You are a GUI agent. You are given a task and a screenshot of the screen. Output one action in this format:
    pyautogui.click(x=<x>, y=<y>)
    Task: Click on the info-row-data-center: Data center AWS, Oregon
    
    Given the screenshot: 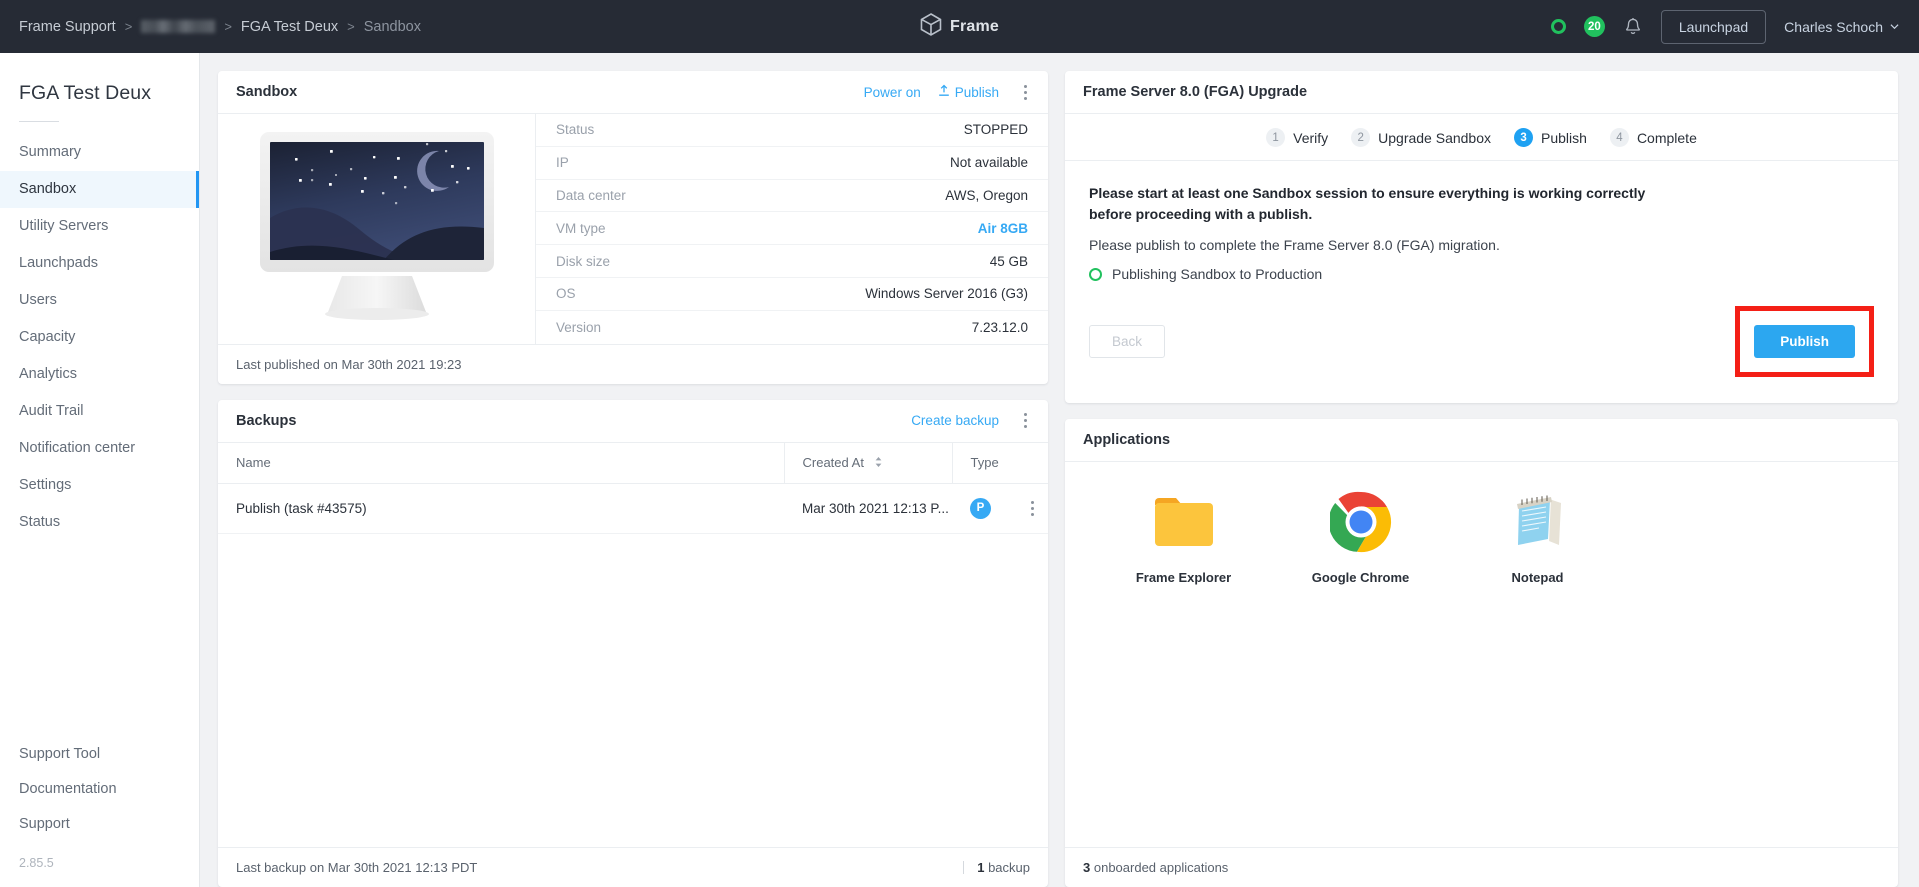 What is the action you would take?
    pyautogui.click(x=792, y=196)
    